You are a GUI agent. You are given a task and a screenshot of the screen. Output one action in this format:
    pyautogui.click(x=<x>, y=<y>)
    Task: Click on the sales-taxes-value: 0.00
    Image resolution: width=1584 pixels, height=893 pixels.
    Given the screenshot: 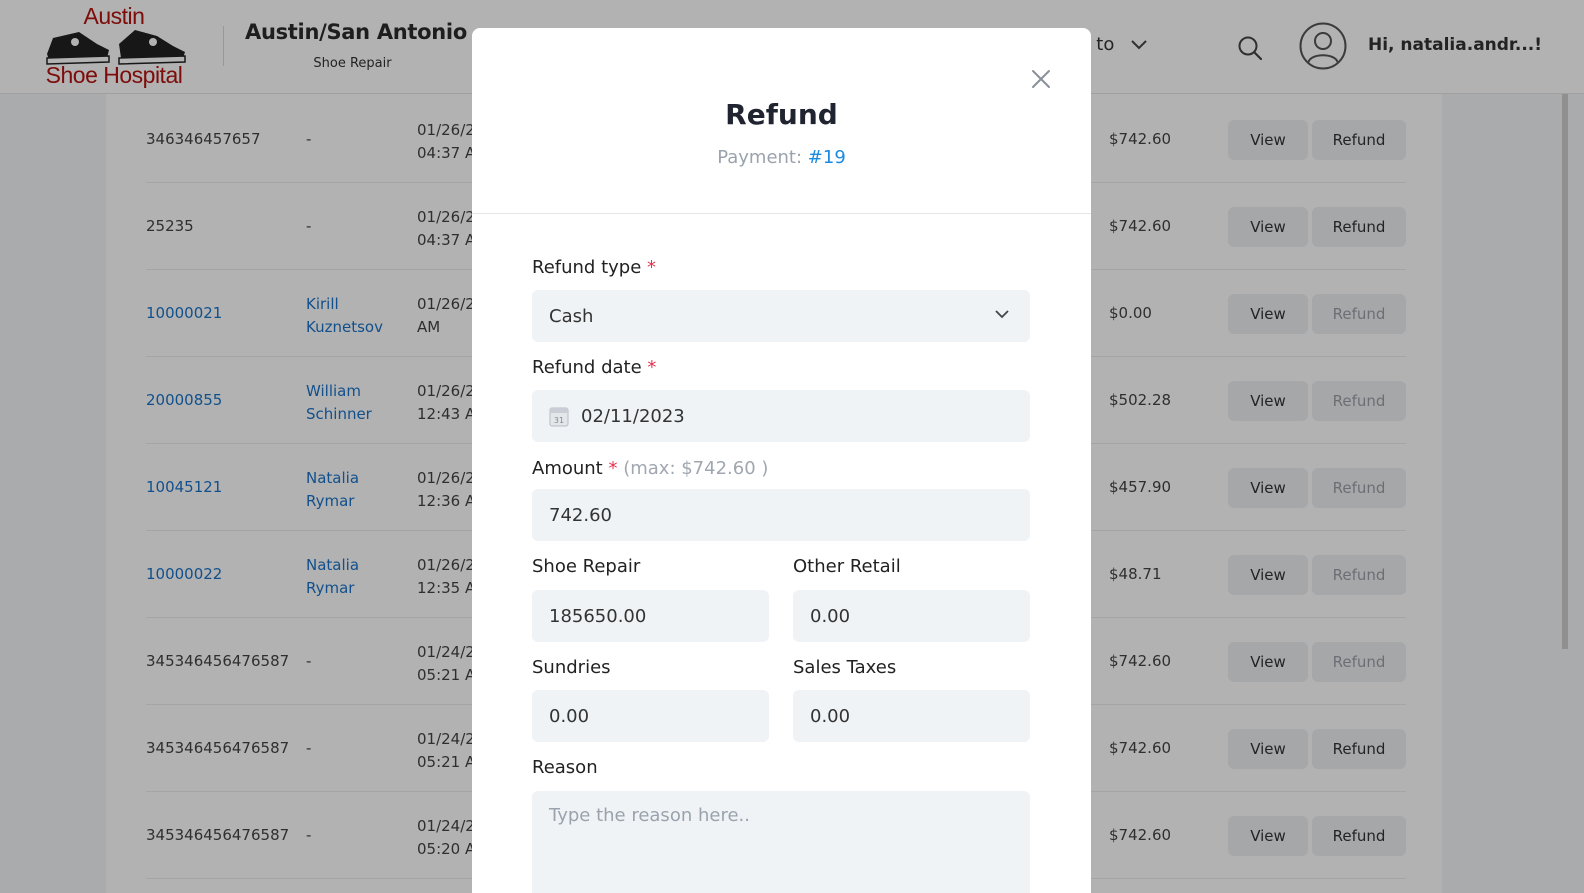 What is the action you would take?
    pyautogui.click(x=830, y=716)
    